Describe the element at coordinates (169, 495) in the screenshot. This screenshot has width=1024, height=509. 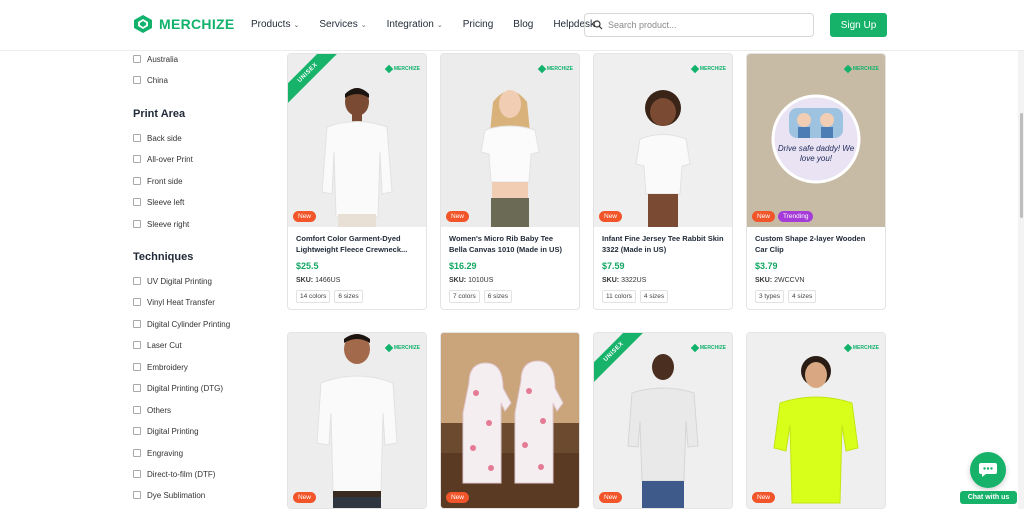
I see `filter-dye-sublimation: Dye Sublimation` at that location.